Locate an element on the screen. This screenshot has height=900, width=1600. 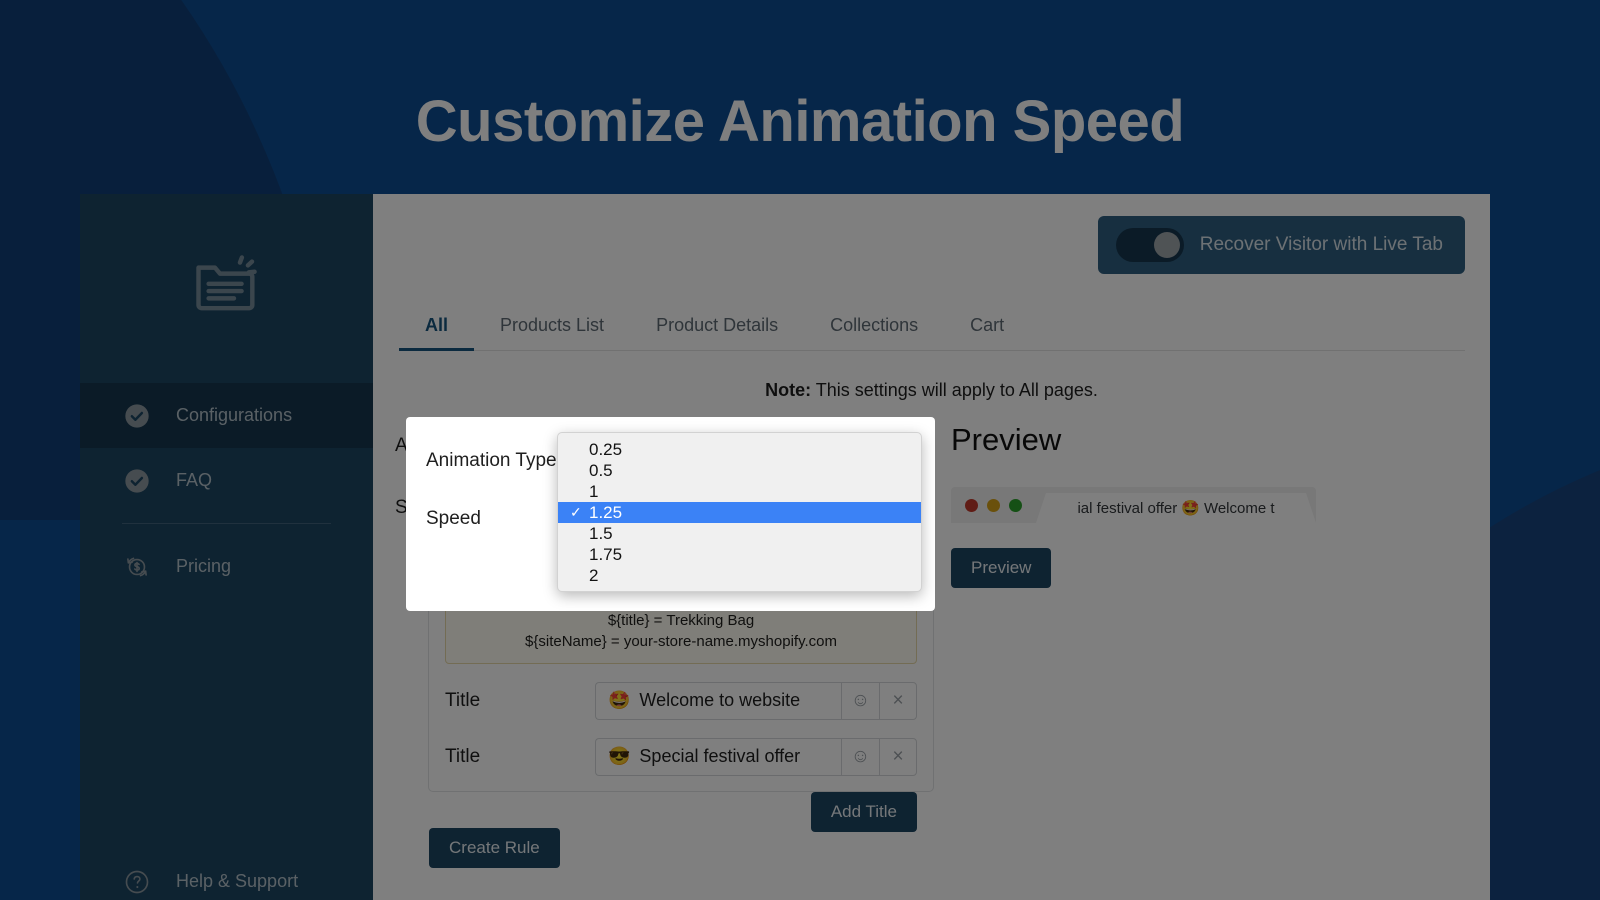
dropdown-option-selected: ✓ 1.25 is located at coordinates (739, 512).